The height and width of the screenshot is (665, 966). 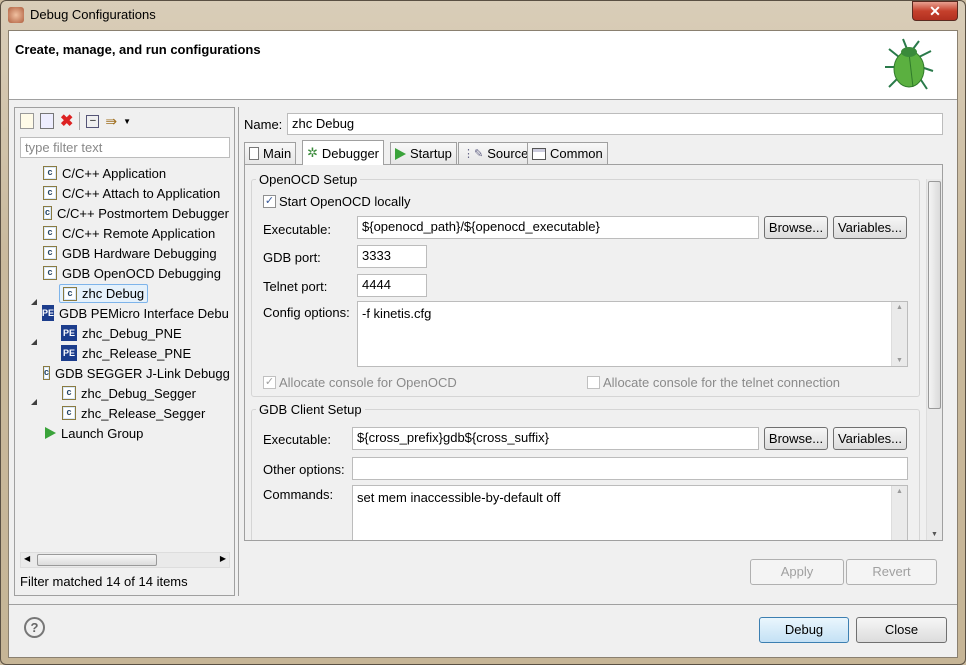 I want to click on help-icon: ?, so click(x=34, y=627).